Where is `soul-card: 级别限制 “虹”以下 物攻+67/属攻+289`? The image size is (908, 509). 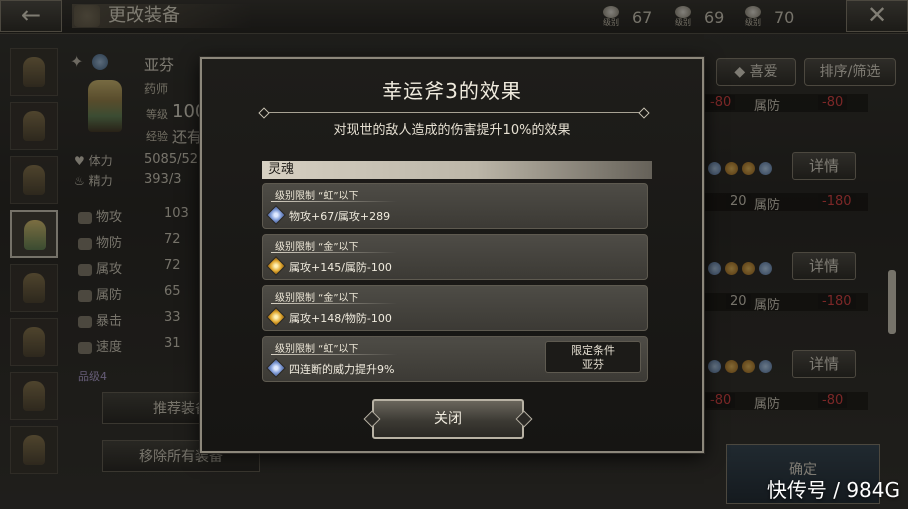
soul-card: 级别限制 “虹”以下 物攻+67/属攻+289 is located at coordinates (455, 206).